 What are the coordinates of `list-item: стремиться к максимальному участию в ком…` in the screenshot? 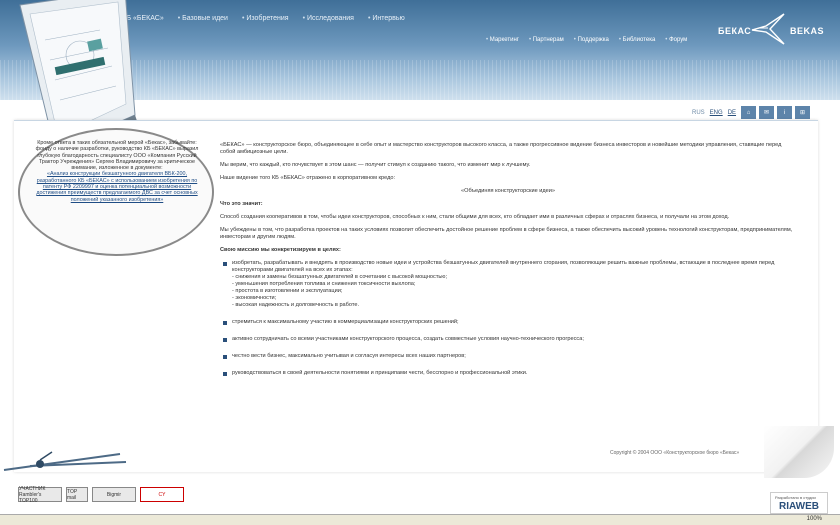 It's located at (508, 322).